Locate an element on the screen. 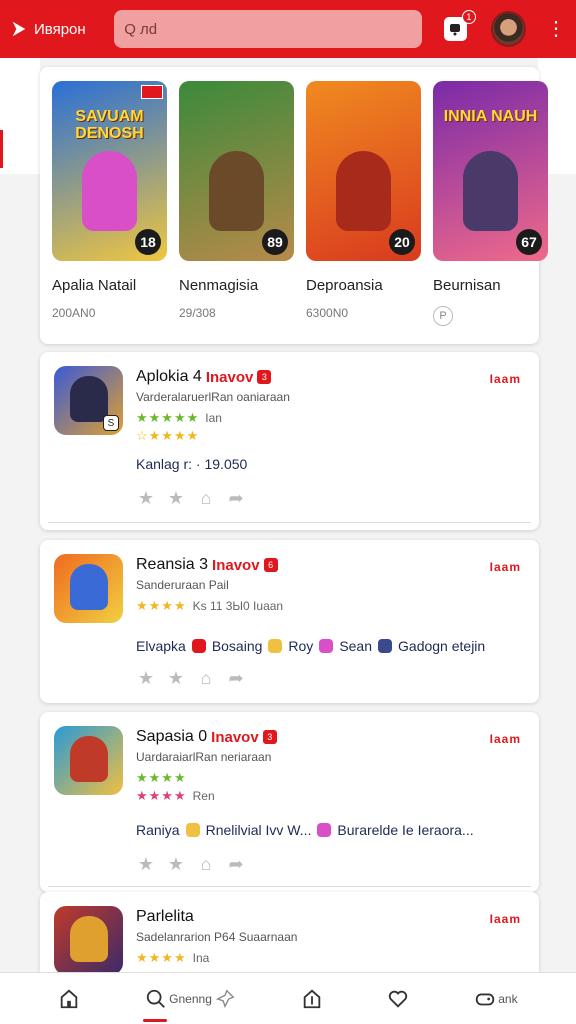 Image resolution: width=576 pixels, height=1024 pixels. app-developer: Sanderuraan Pail is located at coordinates (182, 585).